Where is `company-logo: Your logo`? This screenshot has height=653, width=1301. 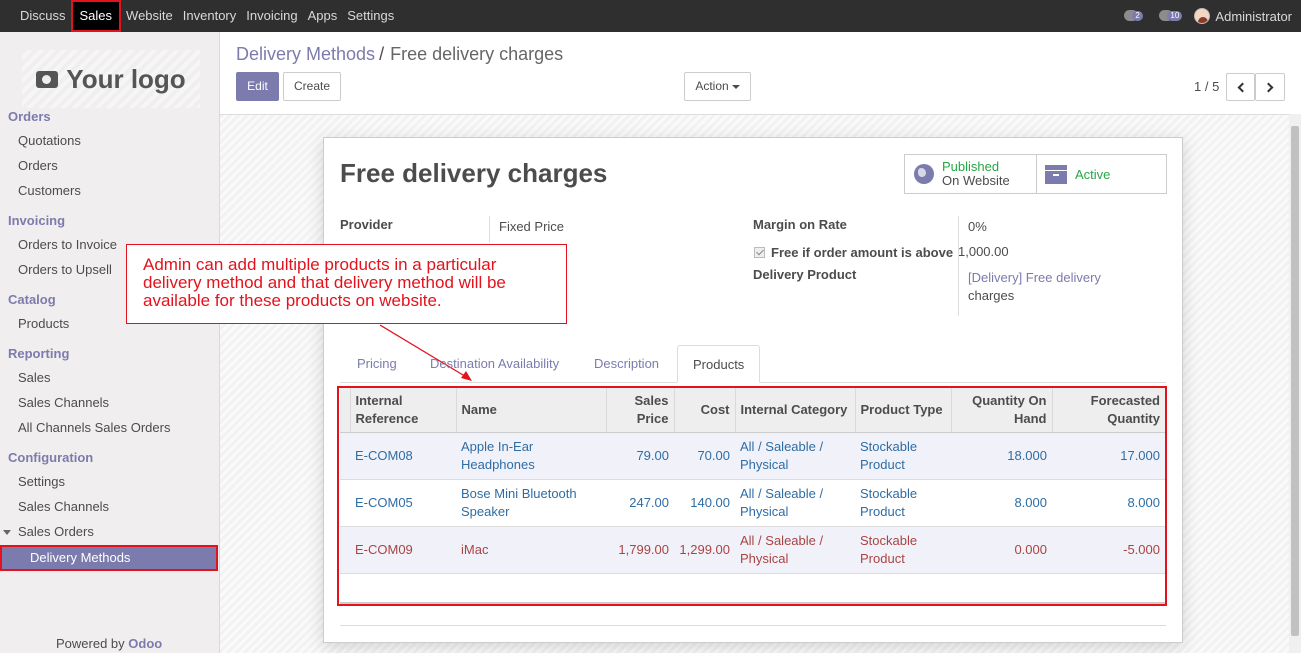 company-logo: Your logo is located at coordinates (111, 79).